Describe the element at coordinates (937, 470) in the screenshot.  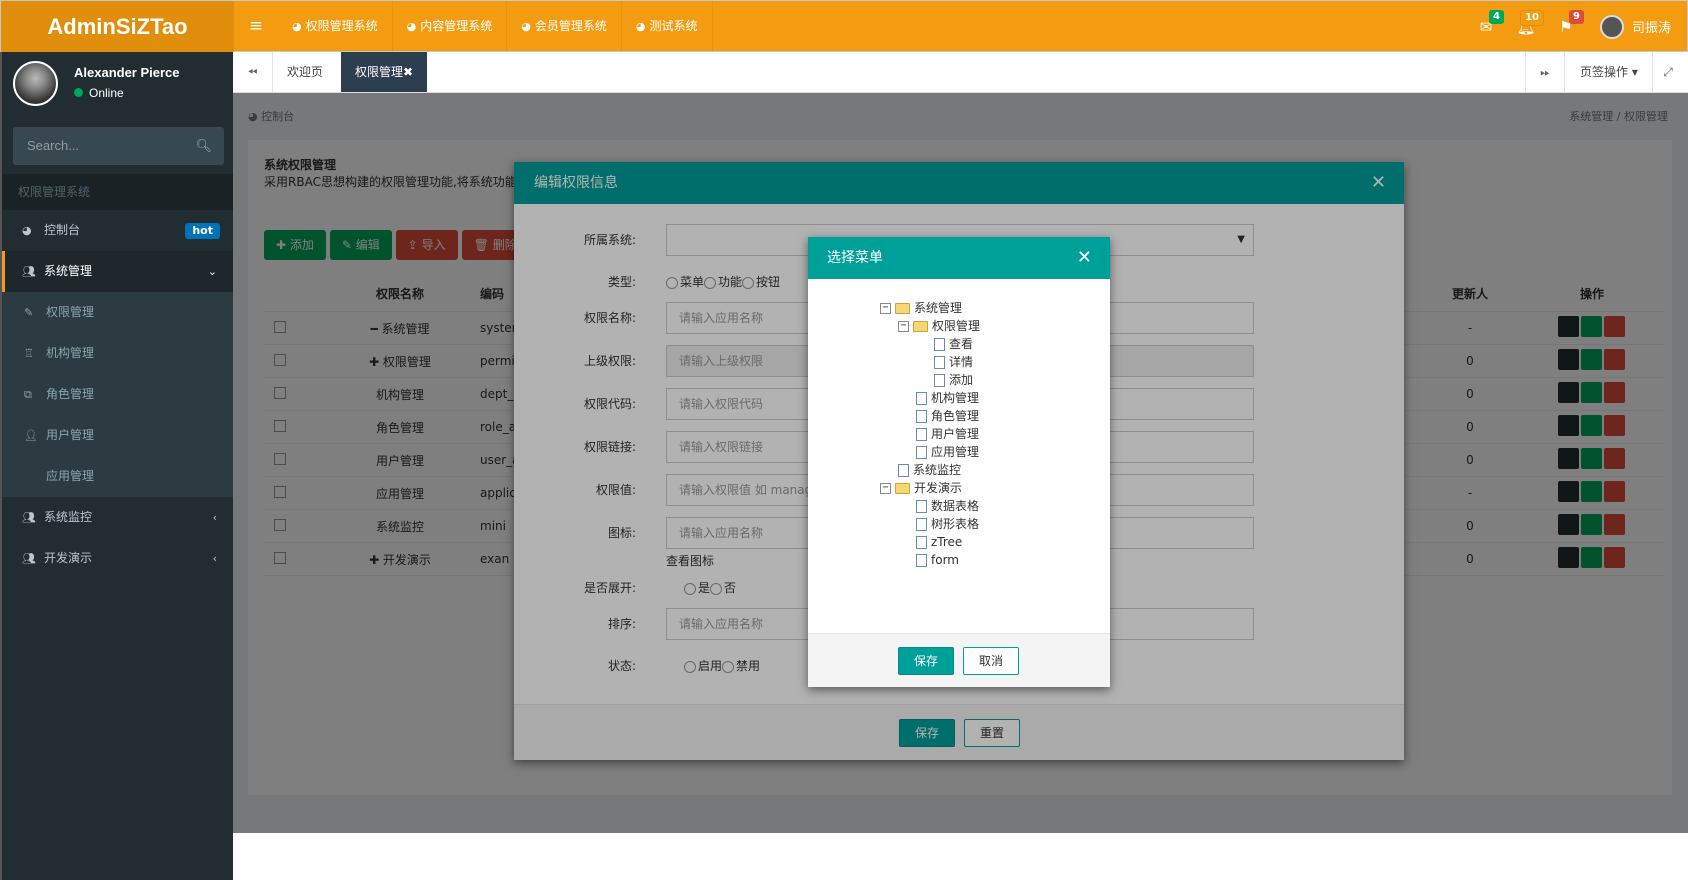
I see `tree-node-label: 系统监控` at that location.